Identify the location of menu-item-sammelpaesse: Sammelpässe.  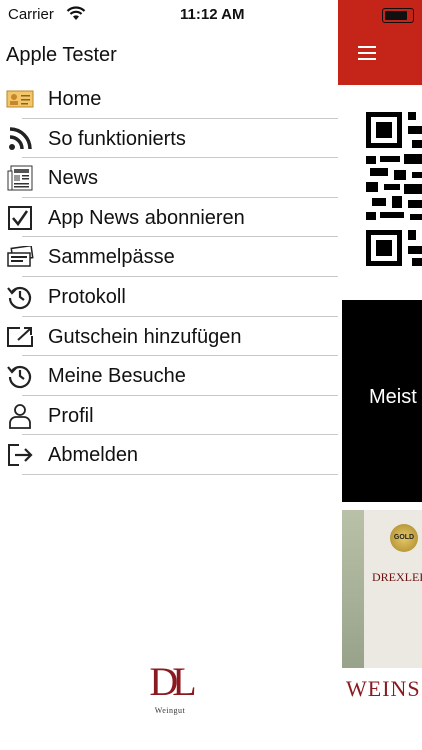
(169, 257).